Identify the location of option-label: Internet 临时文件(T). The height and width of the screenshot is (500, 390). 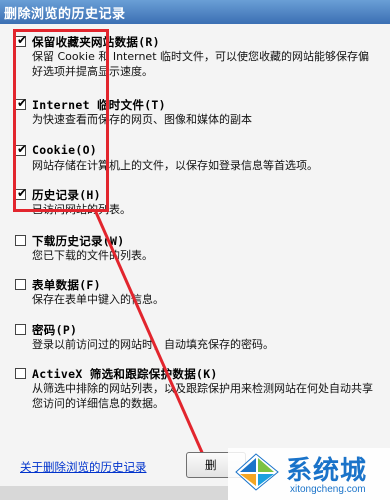
(99, 105).